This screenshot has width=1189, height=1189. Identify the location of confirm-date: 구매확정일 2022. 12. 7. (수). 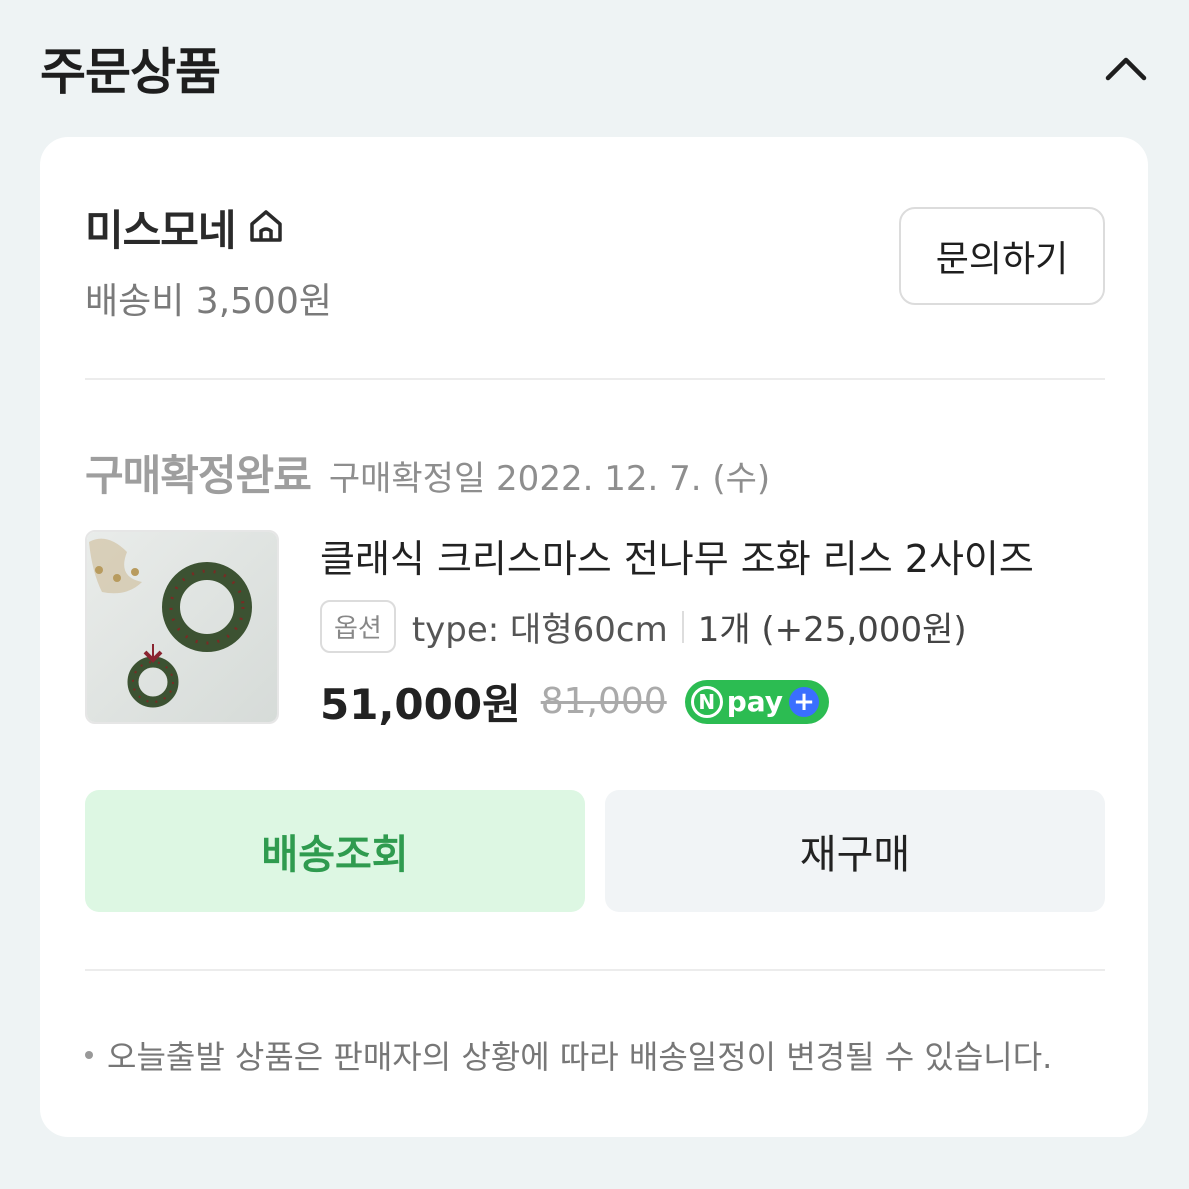
(549, 479).